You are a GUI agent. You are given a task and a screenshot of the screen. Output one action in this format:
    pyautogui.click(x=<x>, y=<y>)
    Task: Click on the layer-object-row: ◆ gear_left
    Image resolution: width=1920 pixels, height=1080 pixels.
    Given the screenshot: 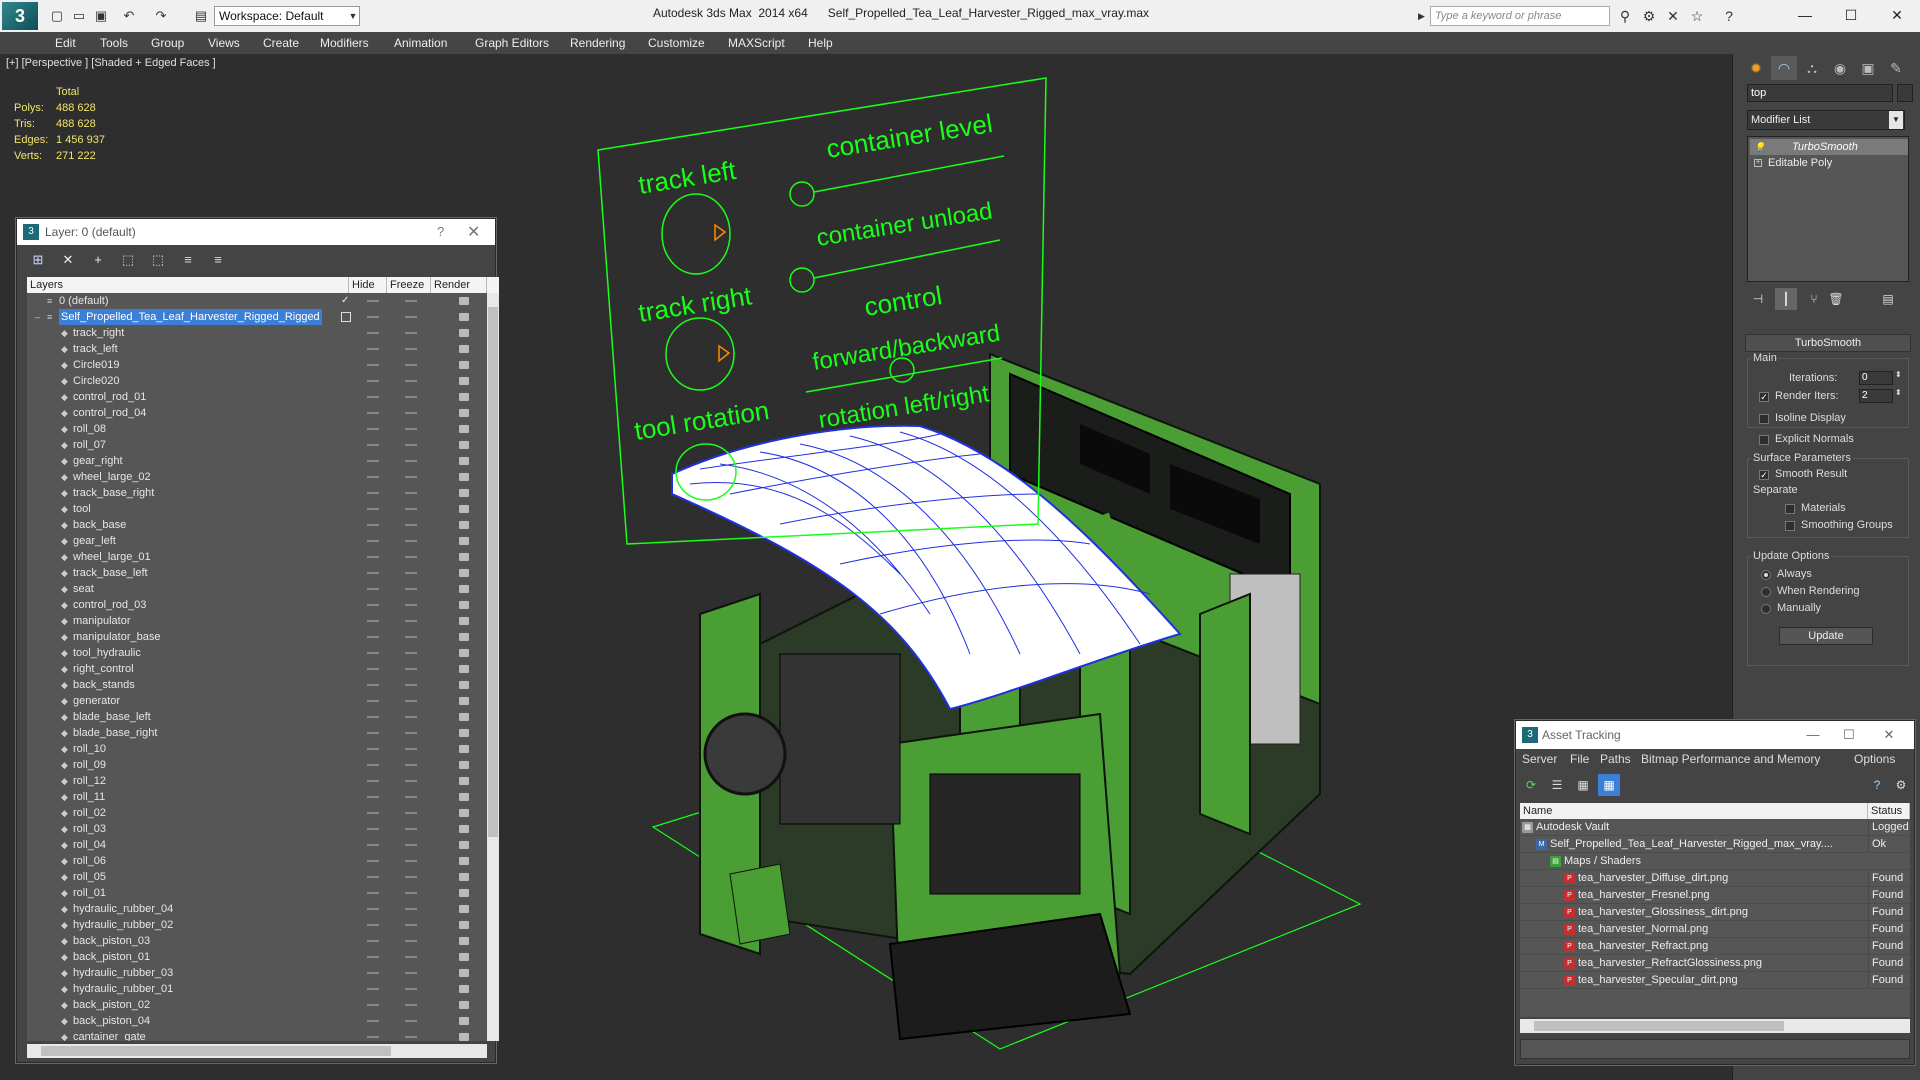 What is the action you would take?
    pyautogui.click(x=257, y=541)
    